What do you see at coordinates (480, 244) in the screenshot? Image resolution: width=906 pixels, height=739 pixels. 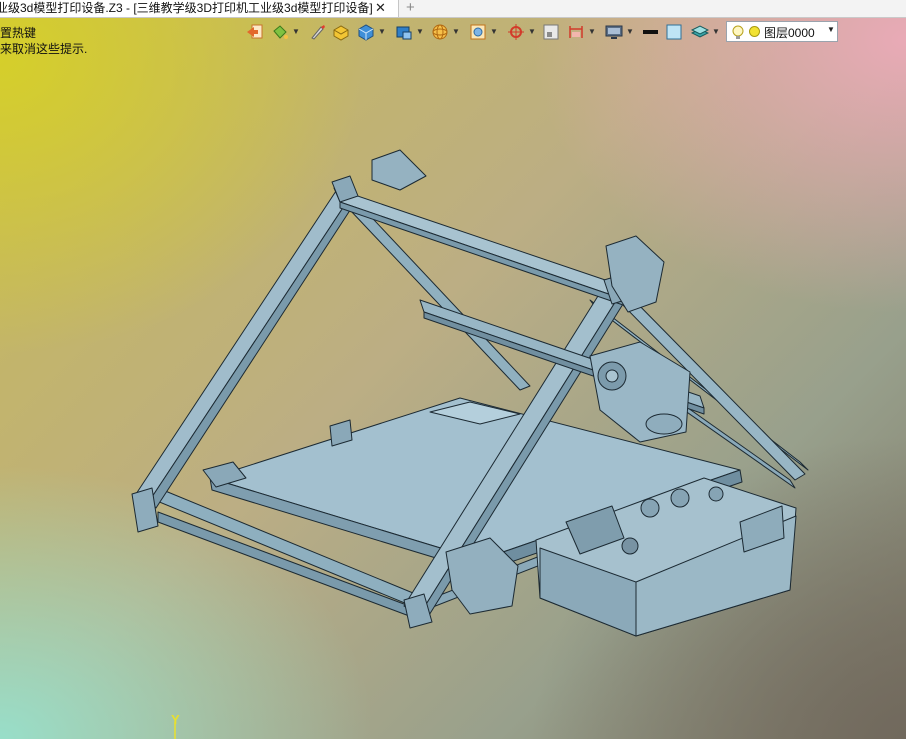 I see `top-beam` at bounding box center [480, 244].